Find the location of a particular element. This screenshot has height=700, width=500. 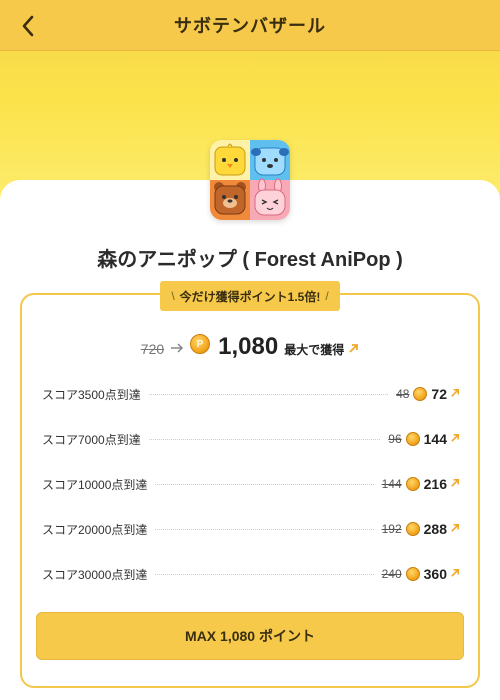

game-app-icon is located at coordinates (250, 180).